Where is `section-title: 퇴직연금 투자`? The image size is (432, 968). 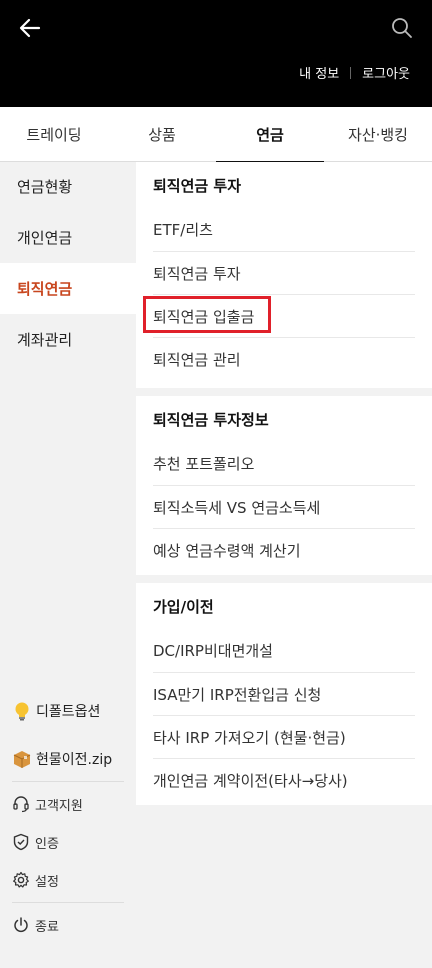
section-title: 퇴직연금 투자 is located at coordinates (197, 185).